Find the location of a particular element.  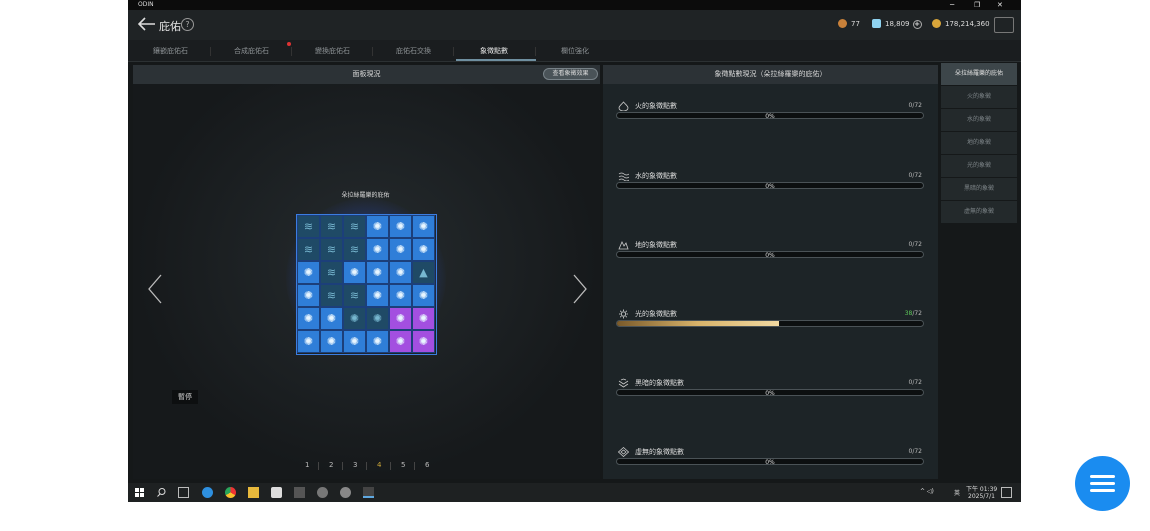

page-6: 6 is located at coordinates (427, 465).